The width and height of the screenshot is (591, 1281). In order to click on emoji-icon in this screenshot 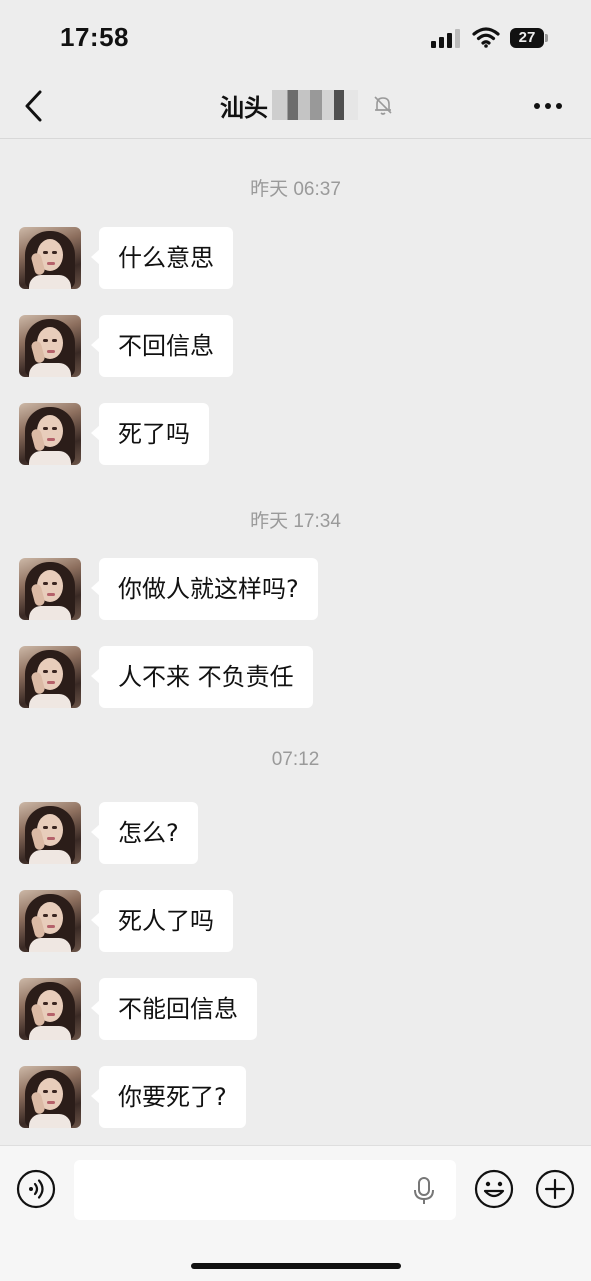, I will do `click(494, 1189)`.